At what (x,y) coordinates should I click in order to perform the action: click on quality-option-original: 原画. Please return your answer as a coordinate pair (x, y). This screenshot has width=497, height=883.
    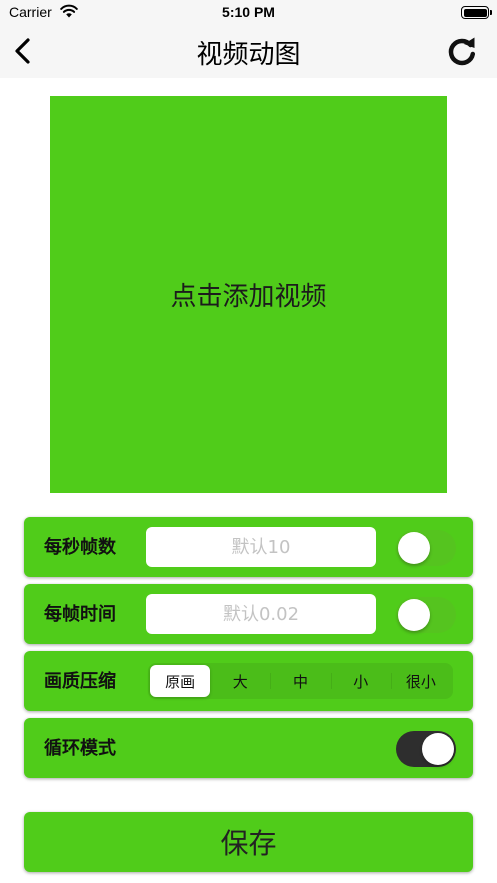
    Looking at the image, I should click on (180, 681).